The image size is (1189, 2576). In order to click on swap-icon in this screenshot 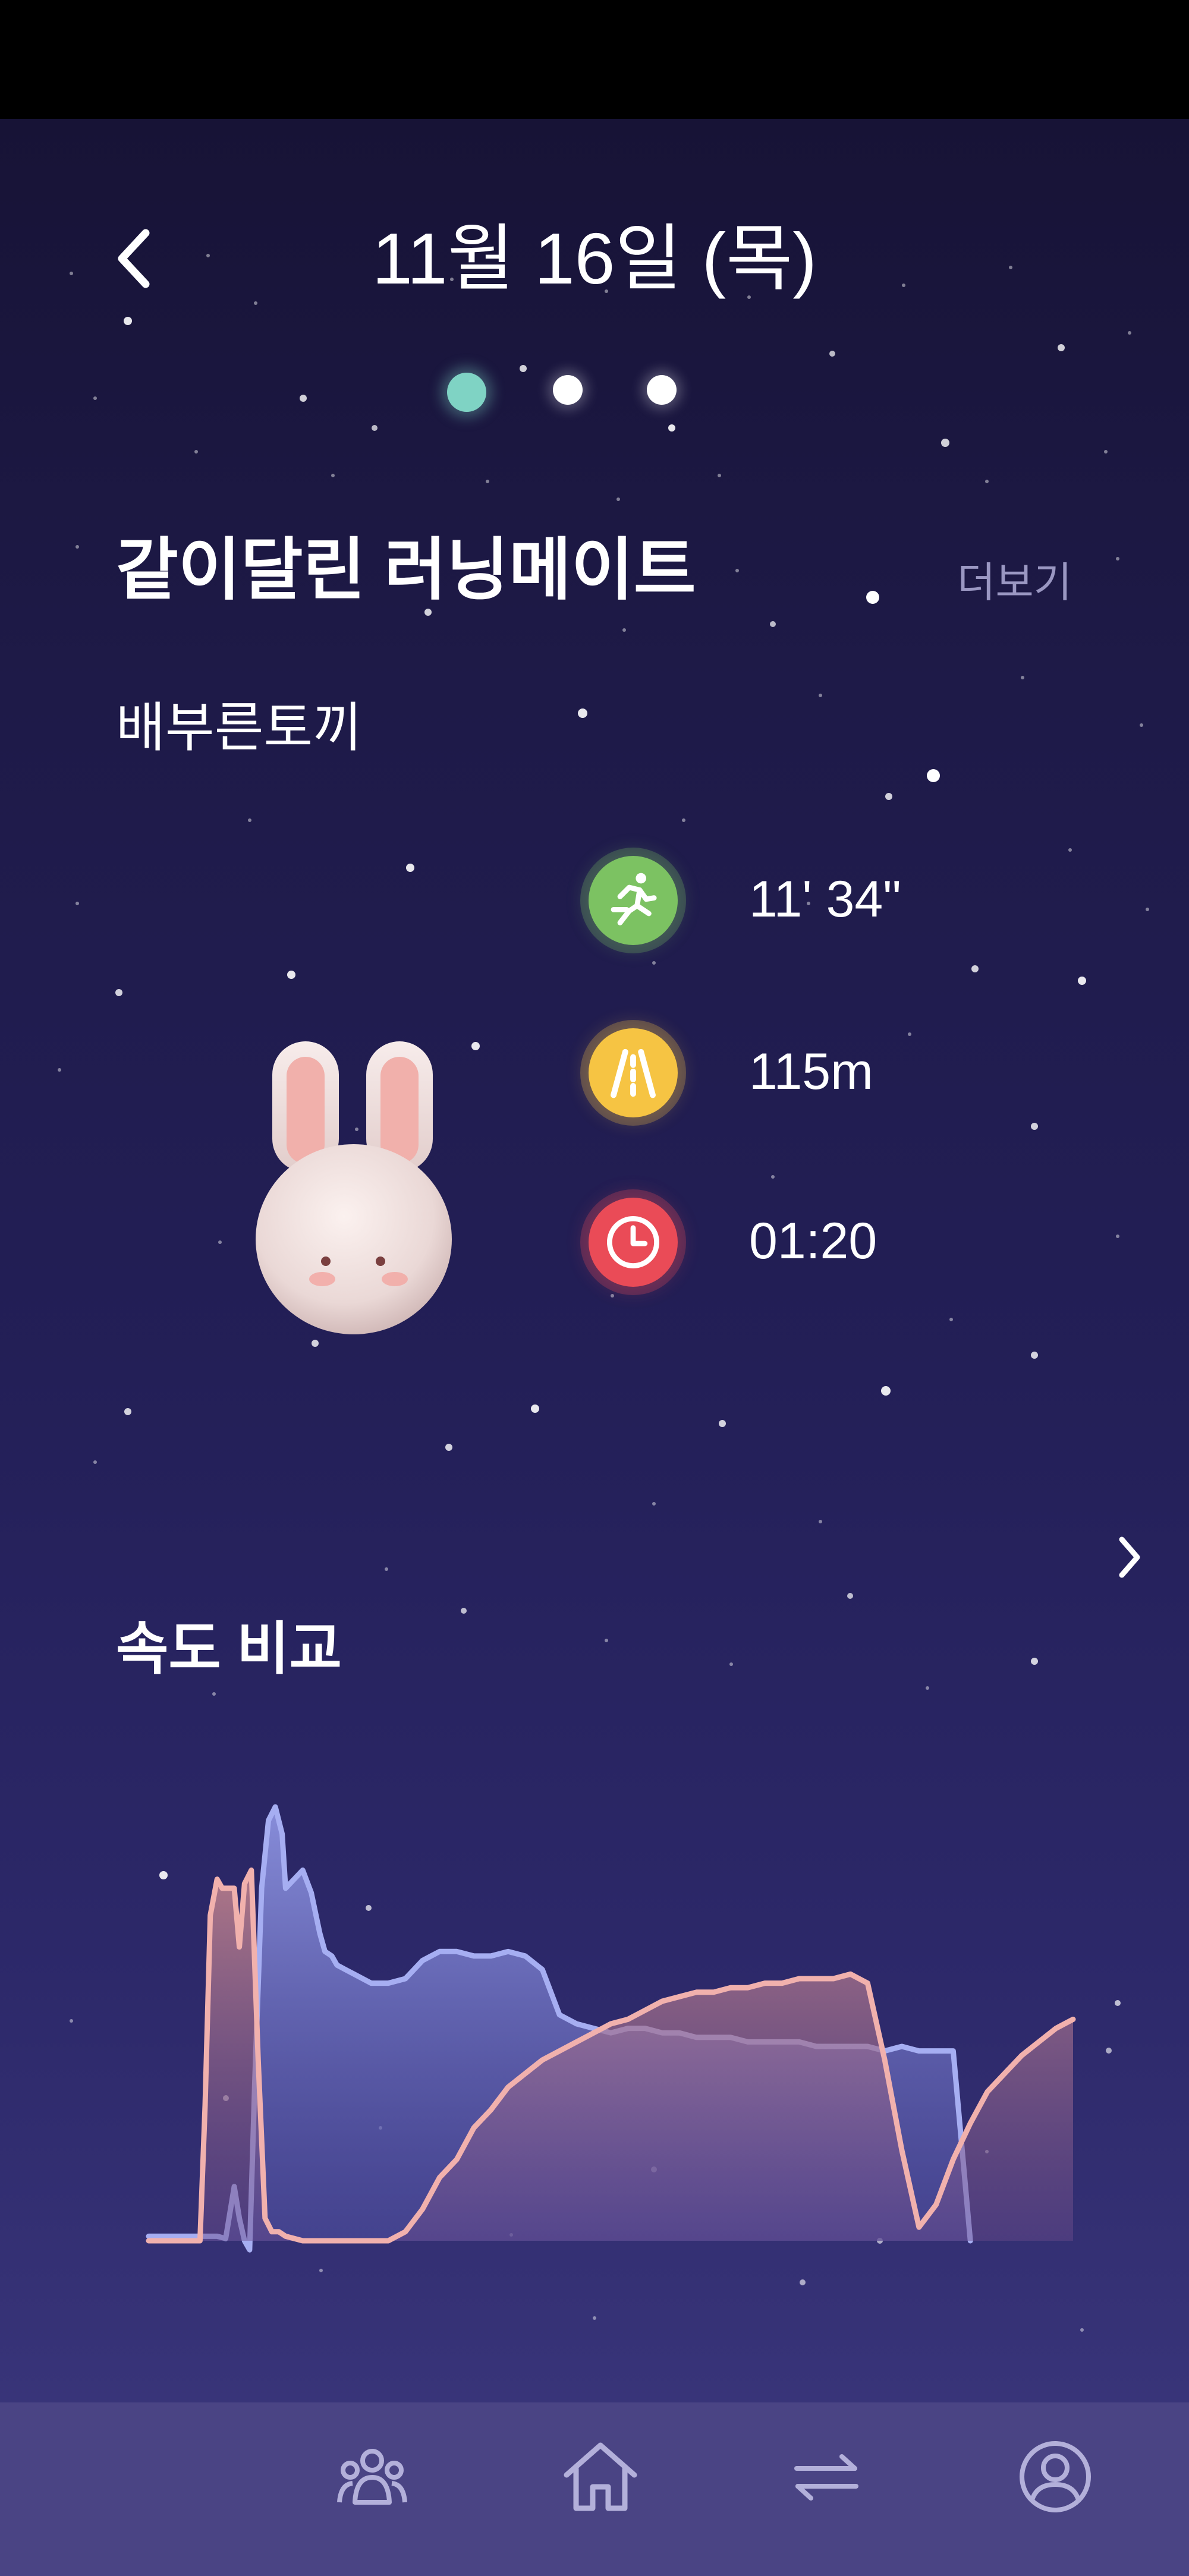, I will do `click(826, 2478)`.